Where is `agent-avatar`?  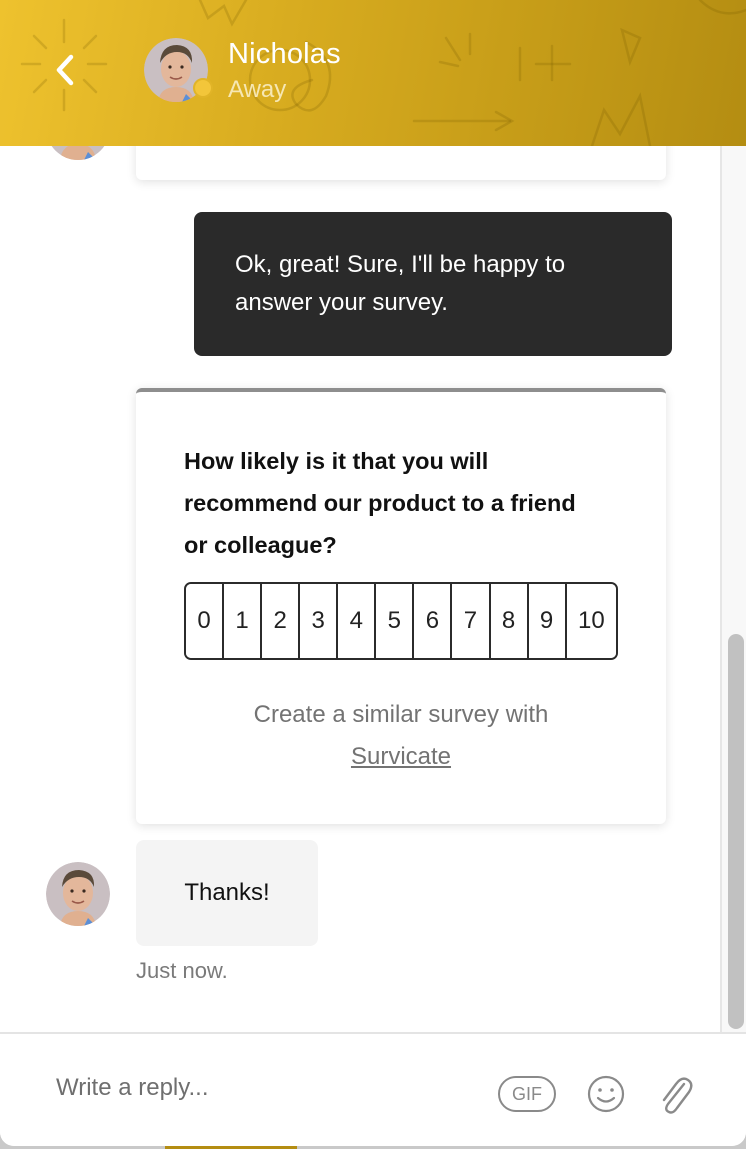 agent-avatar is located at coordinates (78, 894).